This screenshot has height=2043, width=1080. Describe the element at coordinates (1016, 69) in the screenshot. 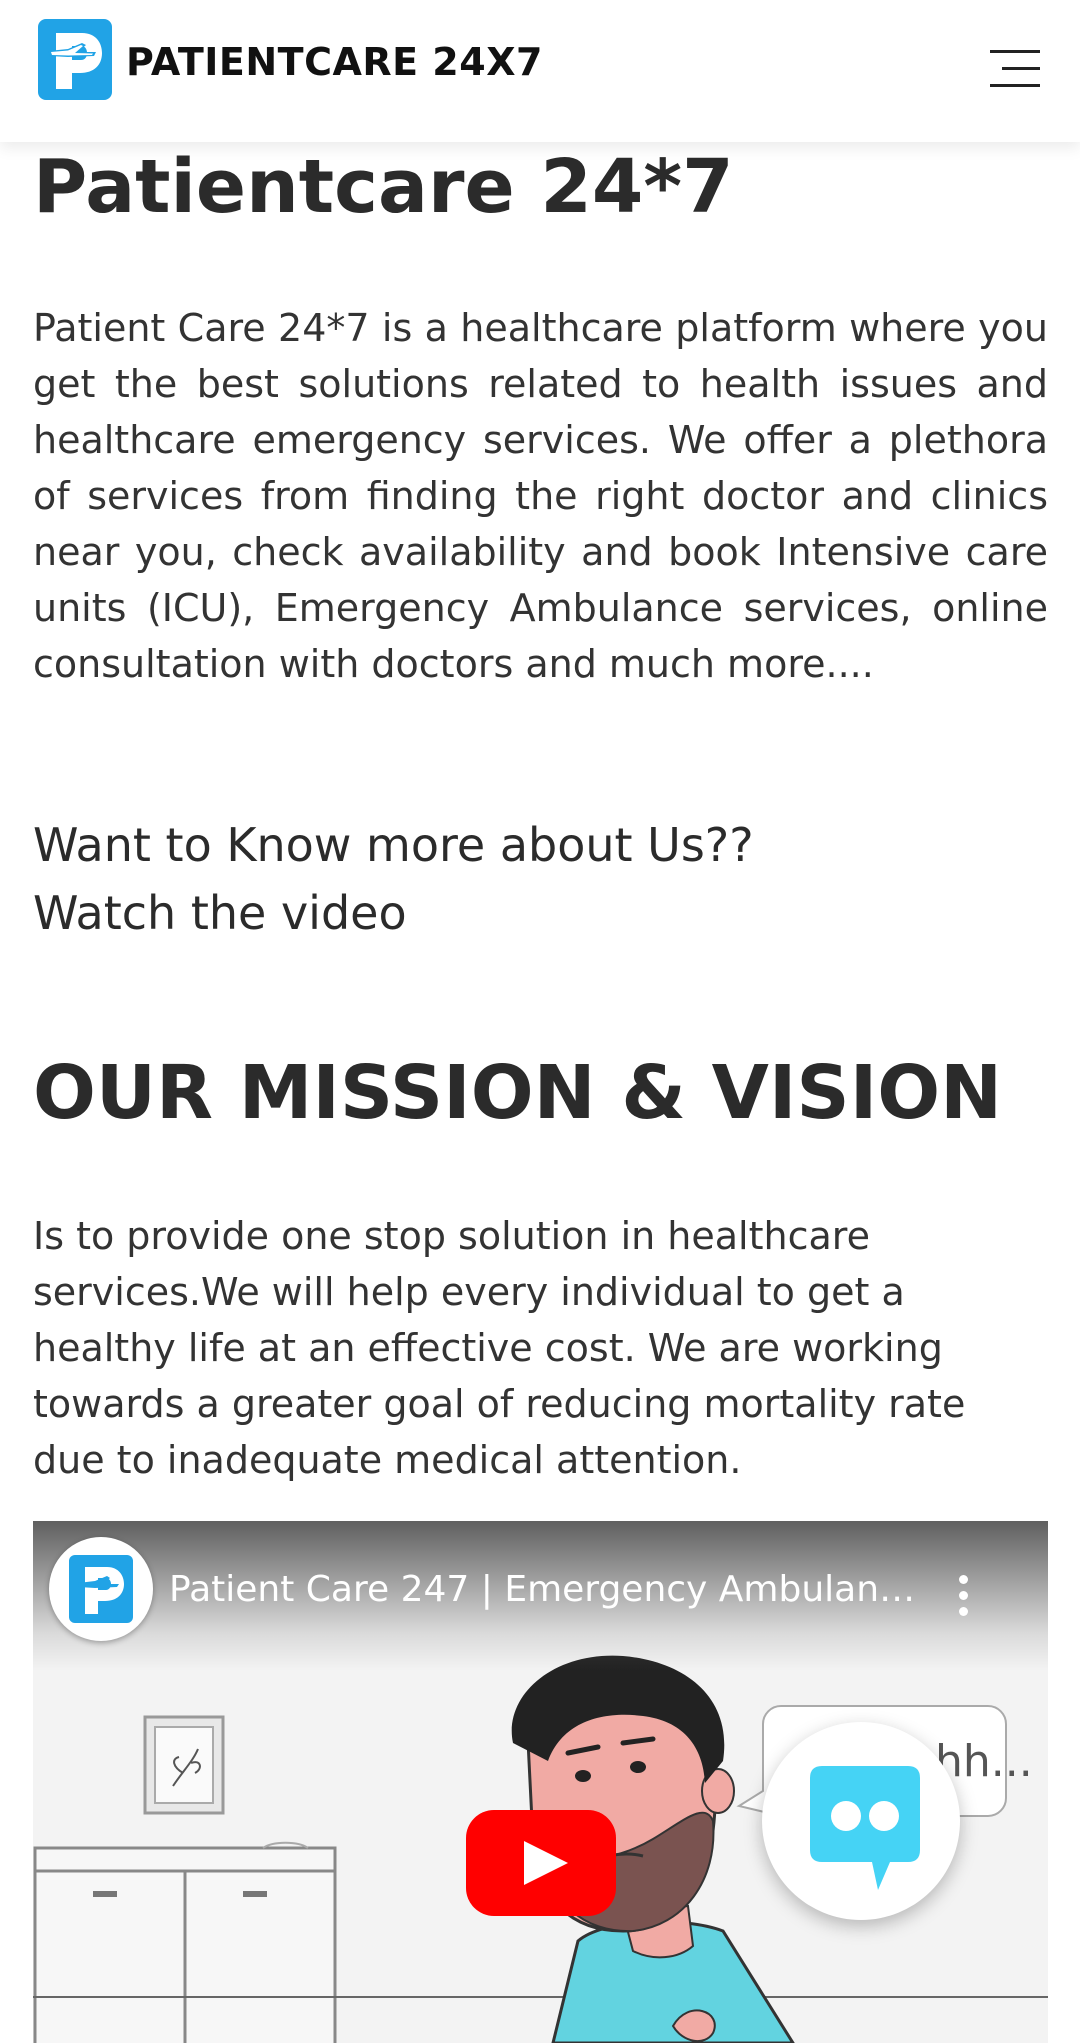

I see `hamburger-menu-icon` at that location.